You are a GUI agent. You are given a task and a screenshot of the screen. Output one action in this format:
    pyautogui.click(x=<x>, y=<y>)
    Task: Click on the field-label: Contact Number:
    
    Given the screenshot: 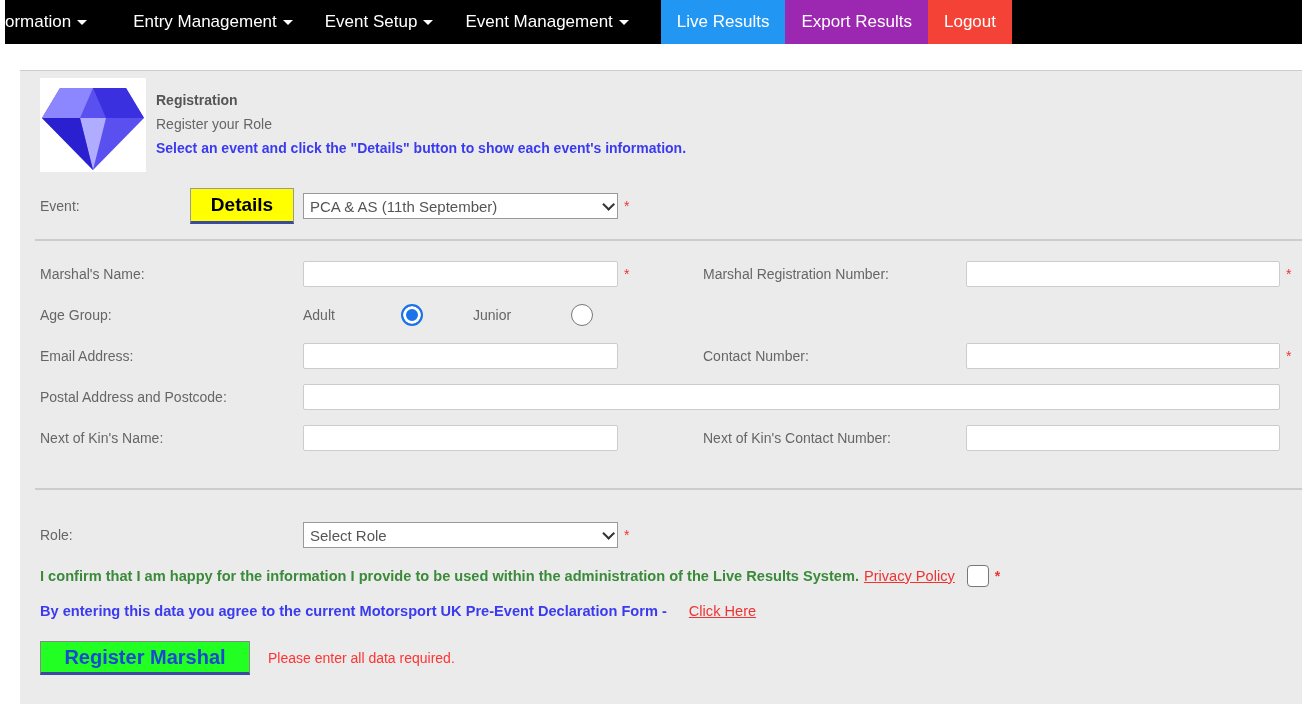 What is the action you would take?
    pyautogui.click(x=756, y=355)
    